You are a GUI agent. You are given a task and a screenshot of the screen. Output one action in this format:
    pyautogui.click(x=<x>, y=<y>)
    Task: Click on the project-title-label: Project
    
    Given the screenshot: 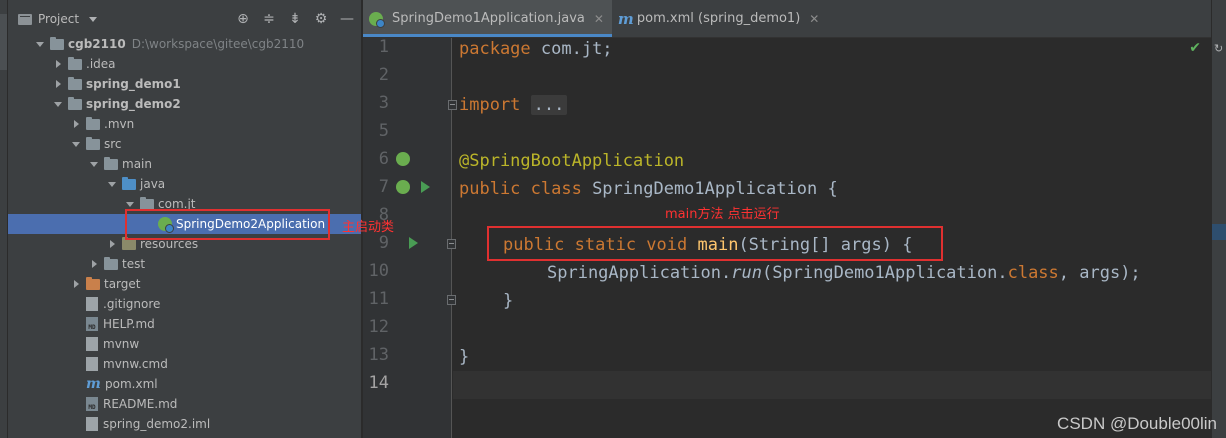 What is the action you would take?
    pyautogui.click(x=59, y=19)
    